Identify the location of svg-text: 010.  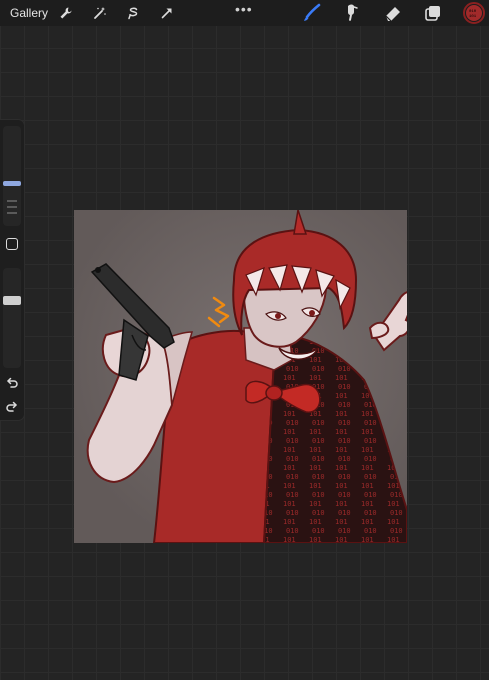
(473, 12).